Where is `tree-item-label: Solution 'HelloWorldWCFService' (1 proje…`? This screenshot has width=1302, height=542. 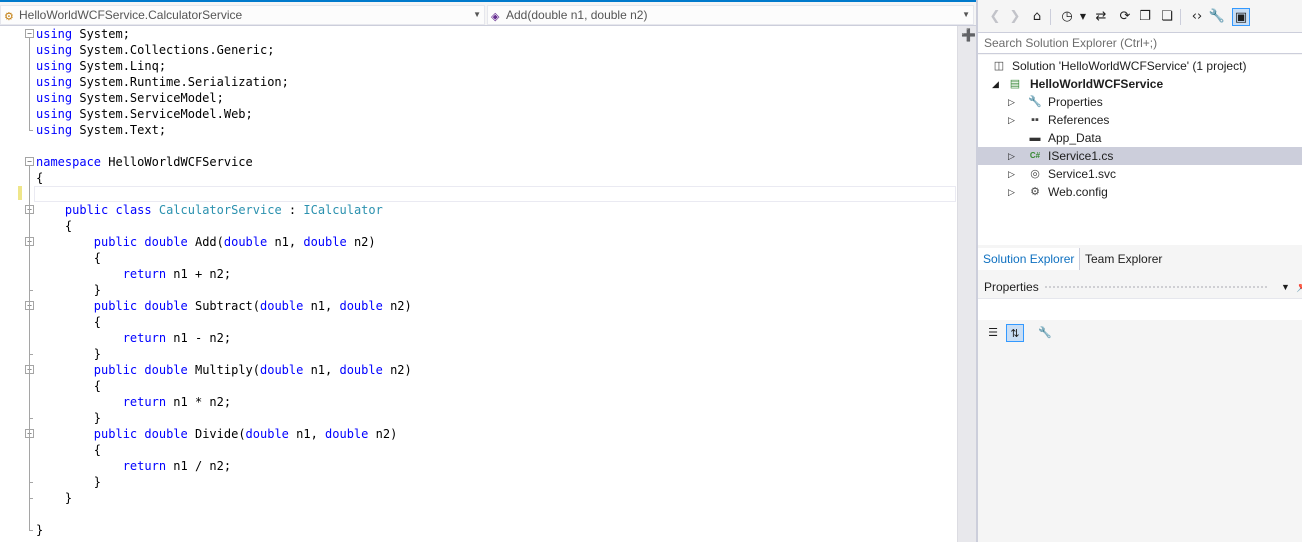 tree-item-label: Solution 'HelloWorldWCFService' (1 proje… is located at coordinates (1129, 66).